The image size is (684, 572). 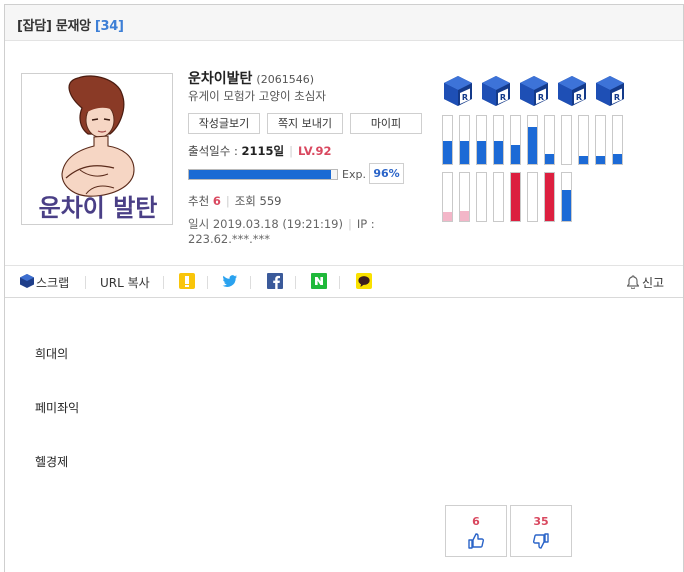 I want to click on share-bar: 스크랩 URL 복사 신고, so click(x=344, y=281).